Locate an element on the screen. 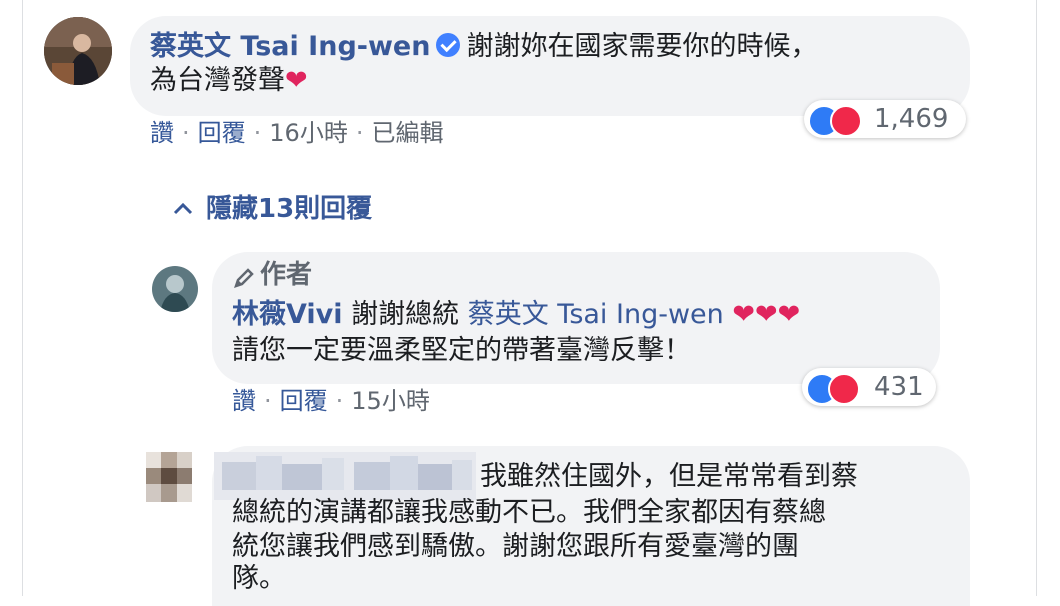  comment-text: 謝謝妳在國家需要你的時候， is located at coordinates (642, 46).